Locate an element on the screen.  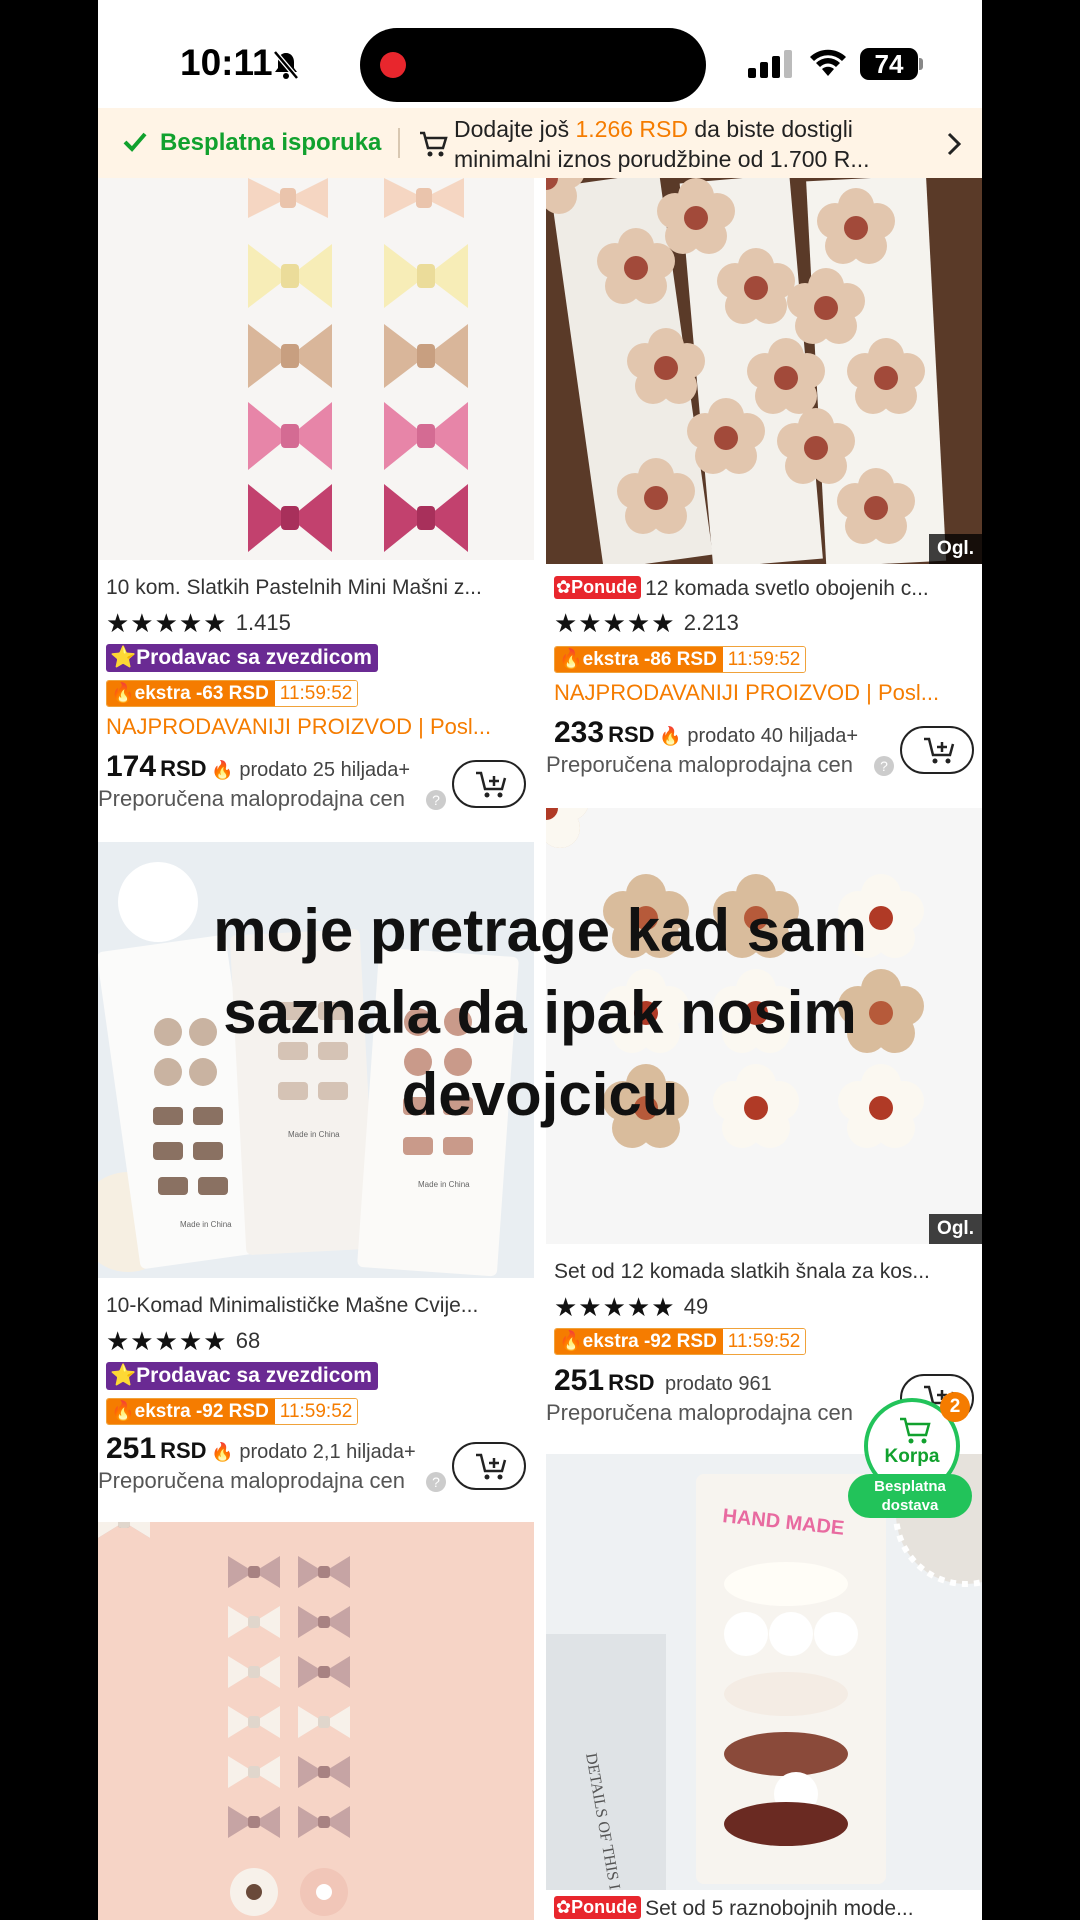
status-bar: 10:11 74 is located at coordinates (540, 54).